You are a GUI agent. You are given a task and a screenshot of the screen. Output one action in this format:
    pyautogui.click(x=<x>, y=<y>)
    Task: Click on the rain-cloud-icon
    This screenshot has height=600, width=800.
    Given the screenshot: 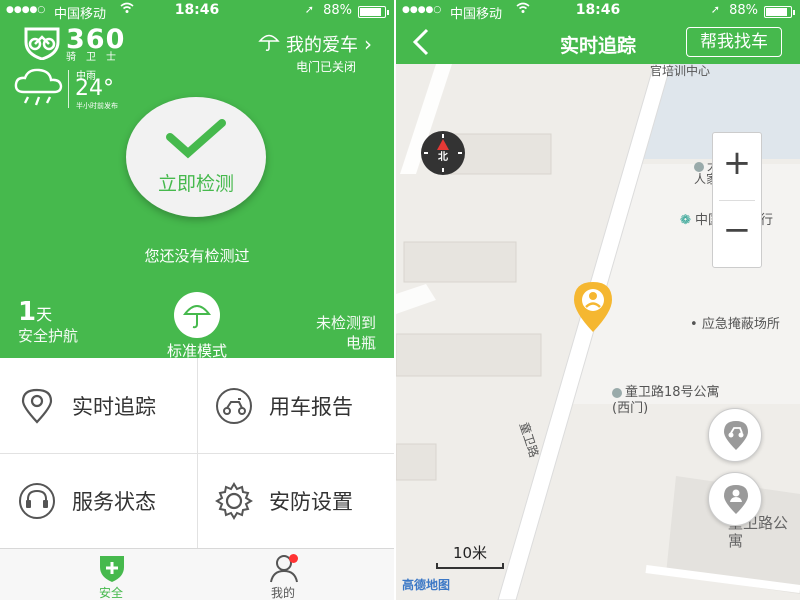 What is the action you would take?
    pyautogui.click(x=39, y=90)
    